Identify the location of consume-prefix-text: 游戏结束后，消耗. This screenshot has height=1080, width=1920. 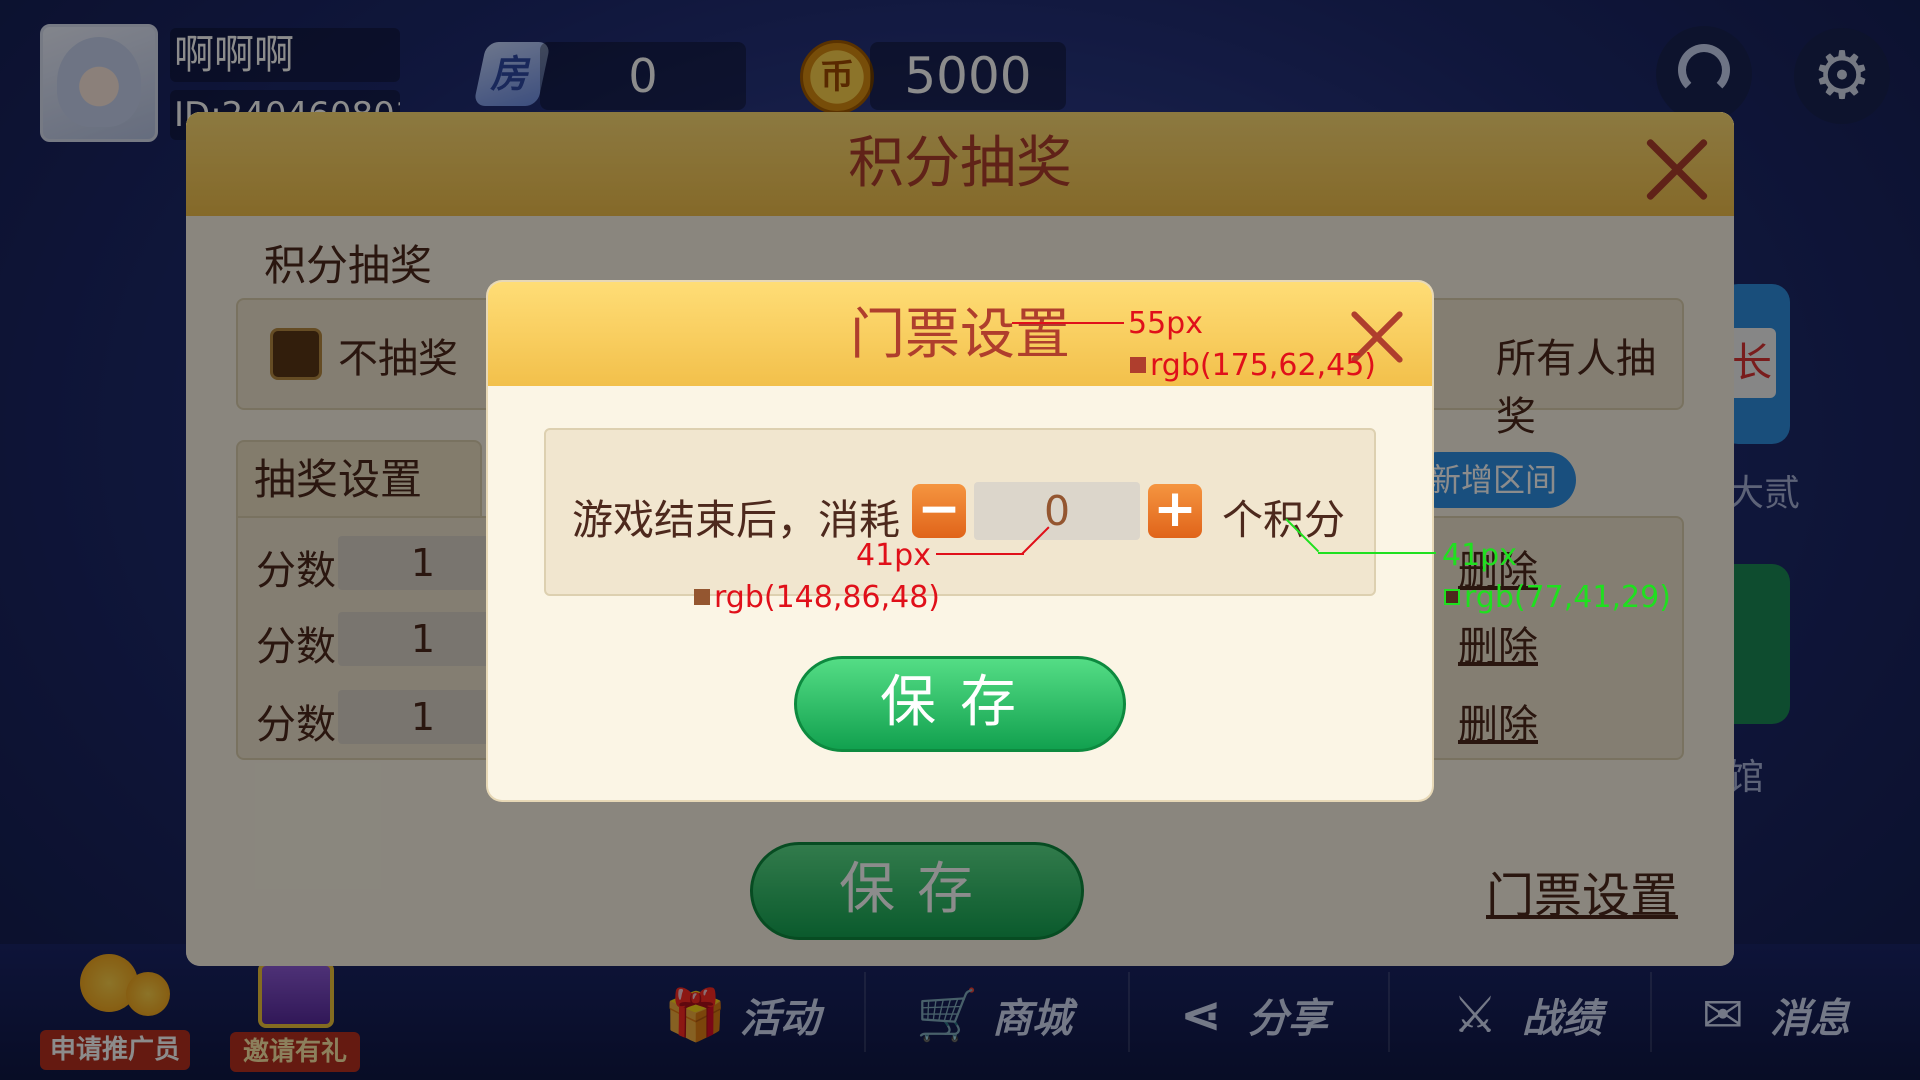
(736, 520).